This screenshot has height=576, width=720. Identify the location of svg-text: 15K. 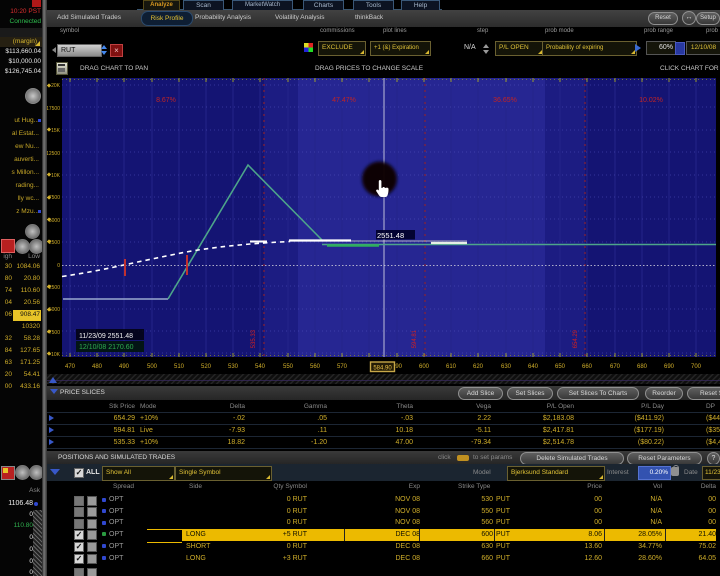
(56, 131).